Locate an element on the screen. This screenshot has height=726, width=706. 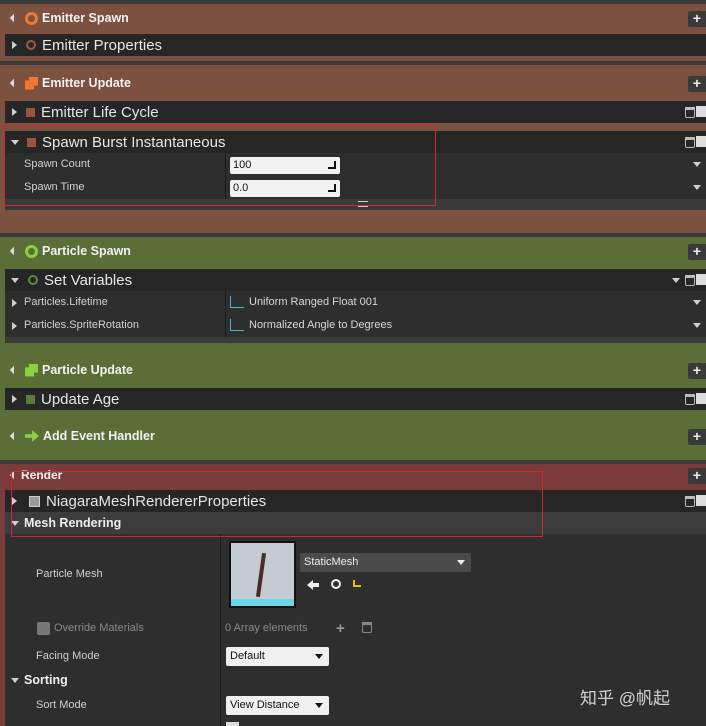
facing-mode-label: Facing Mode is located at coordinates (68, 656).